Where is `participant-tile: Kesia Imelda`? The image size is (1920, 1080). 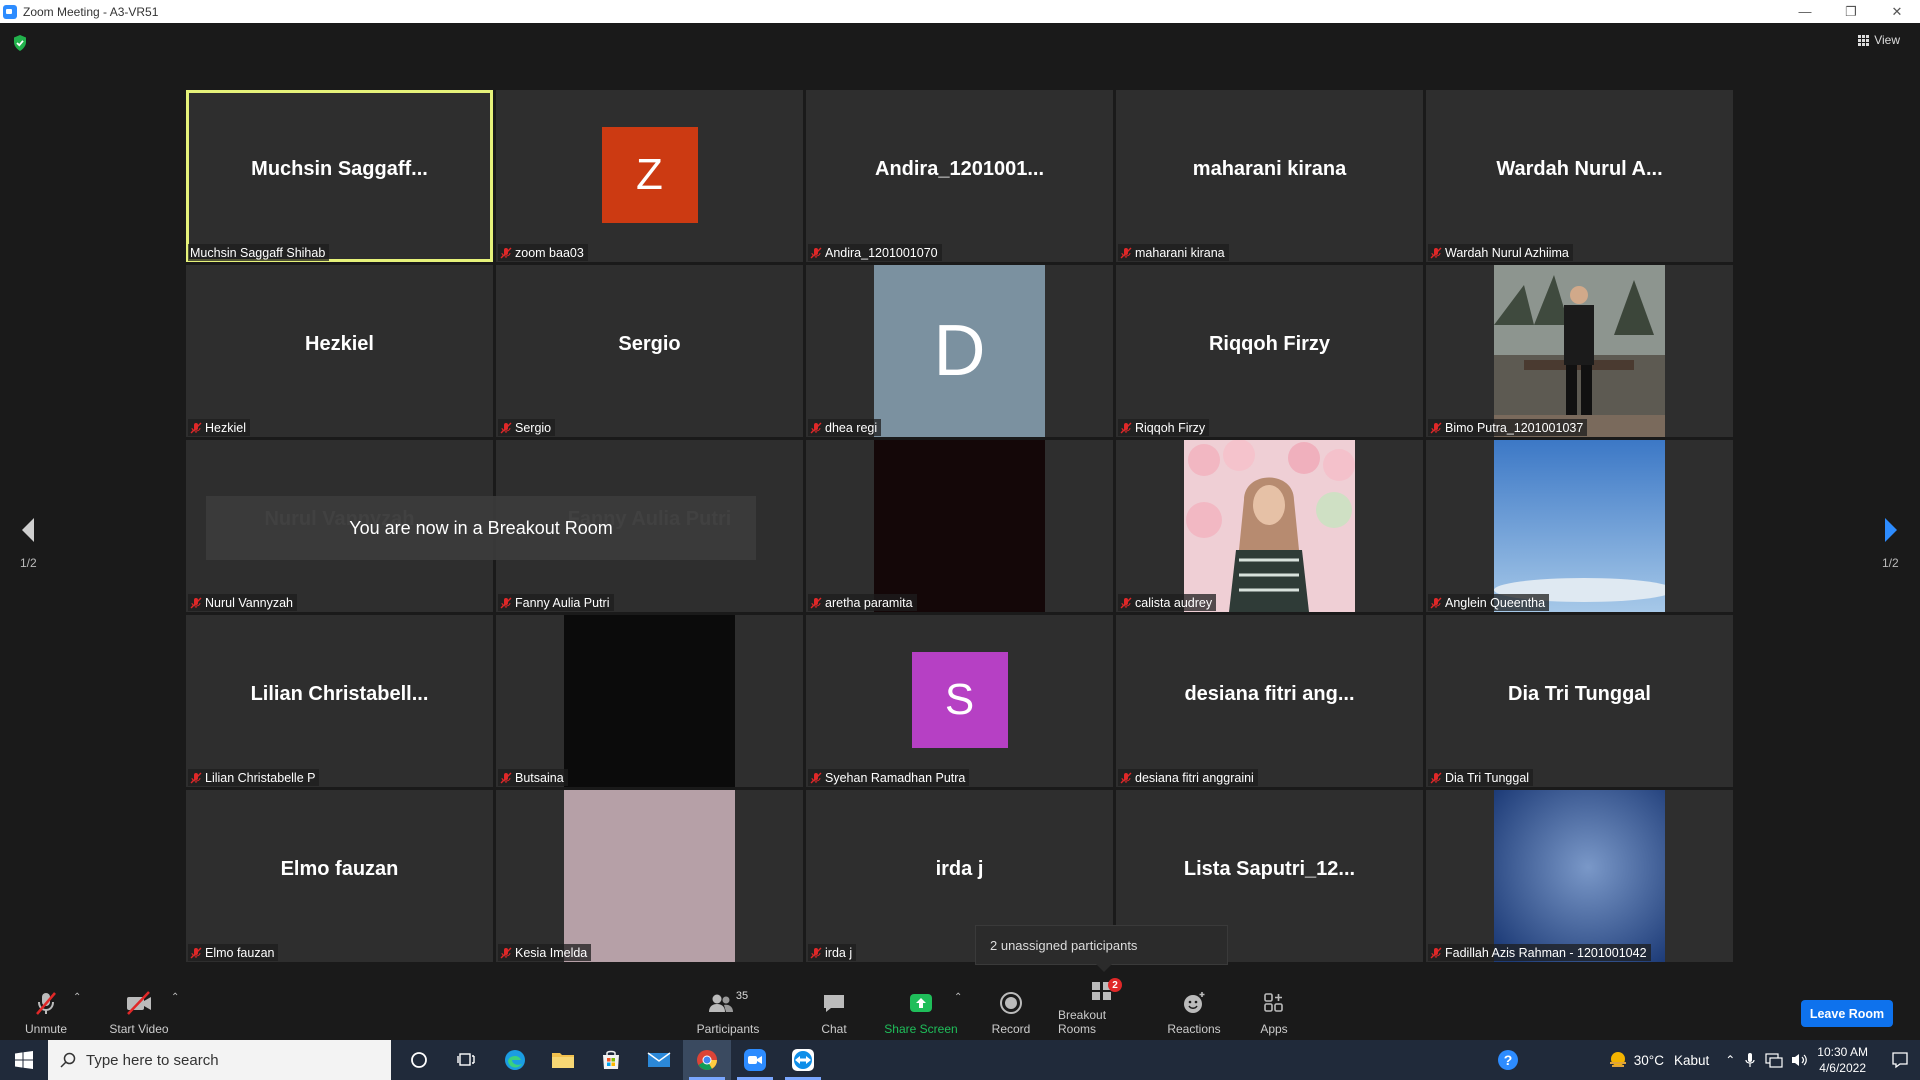 participant-tile: Kesia Imelda is located at coordinates (649, 876).